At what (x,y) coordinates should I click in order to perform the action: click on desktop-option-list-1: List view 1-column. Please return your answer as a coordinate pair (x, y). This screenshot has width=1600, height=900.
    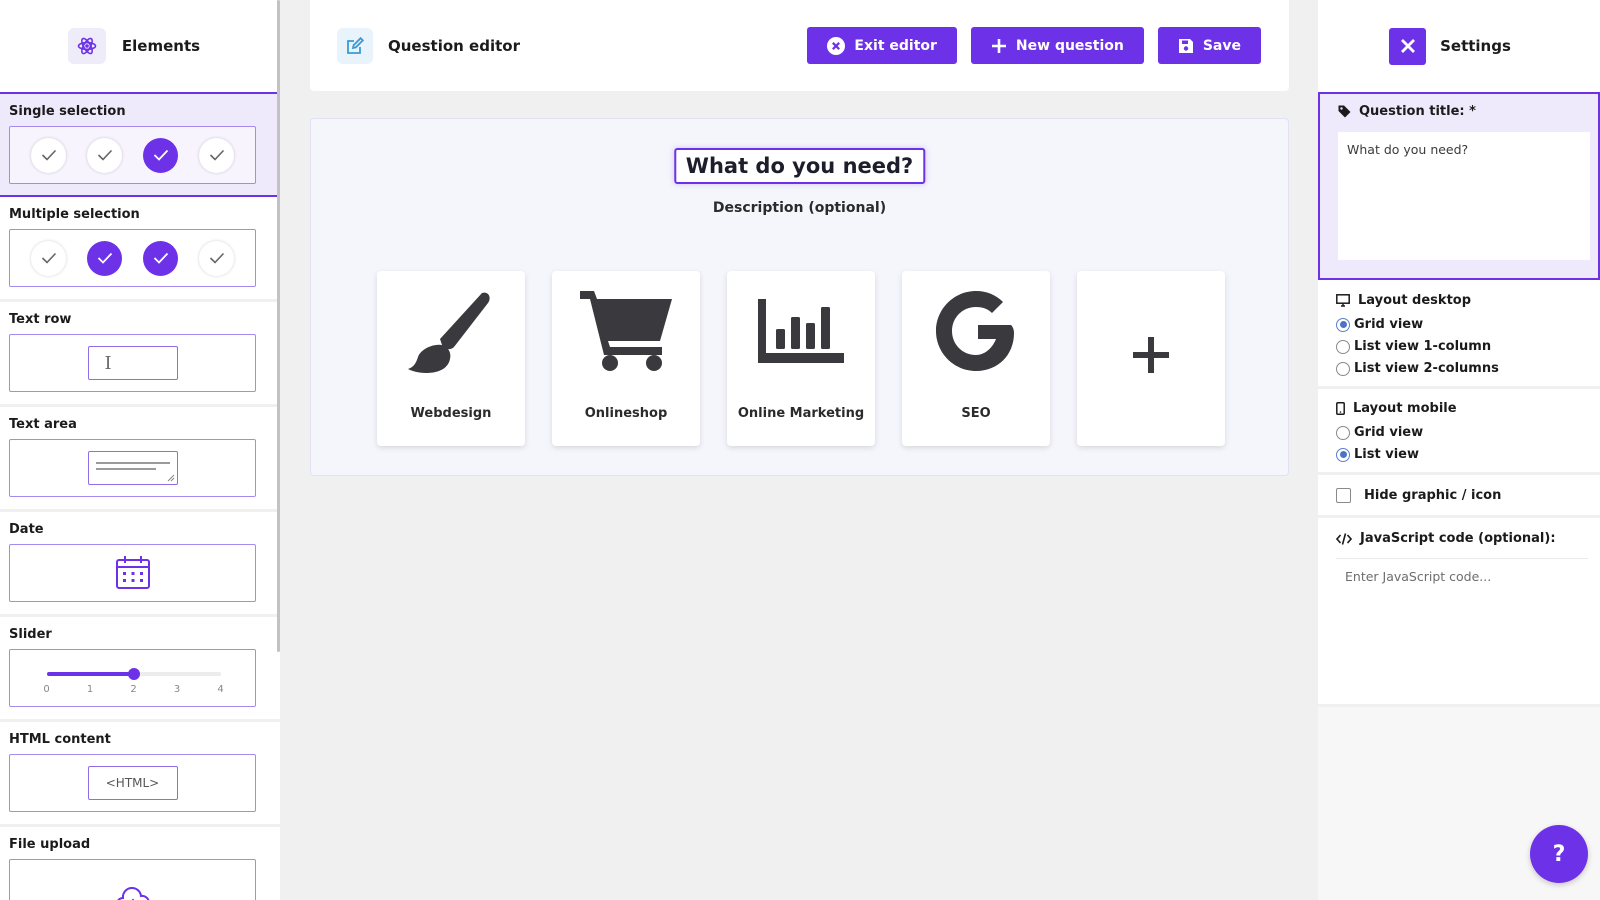
    Looking at the image, I should click on (1459, 346).